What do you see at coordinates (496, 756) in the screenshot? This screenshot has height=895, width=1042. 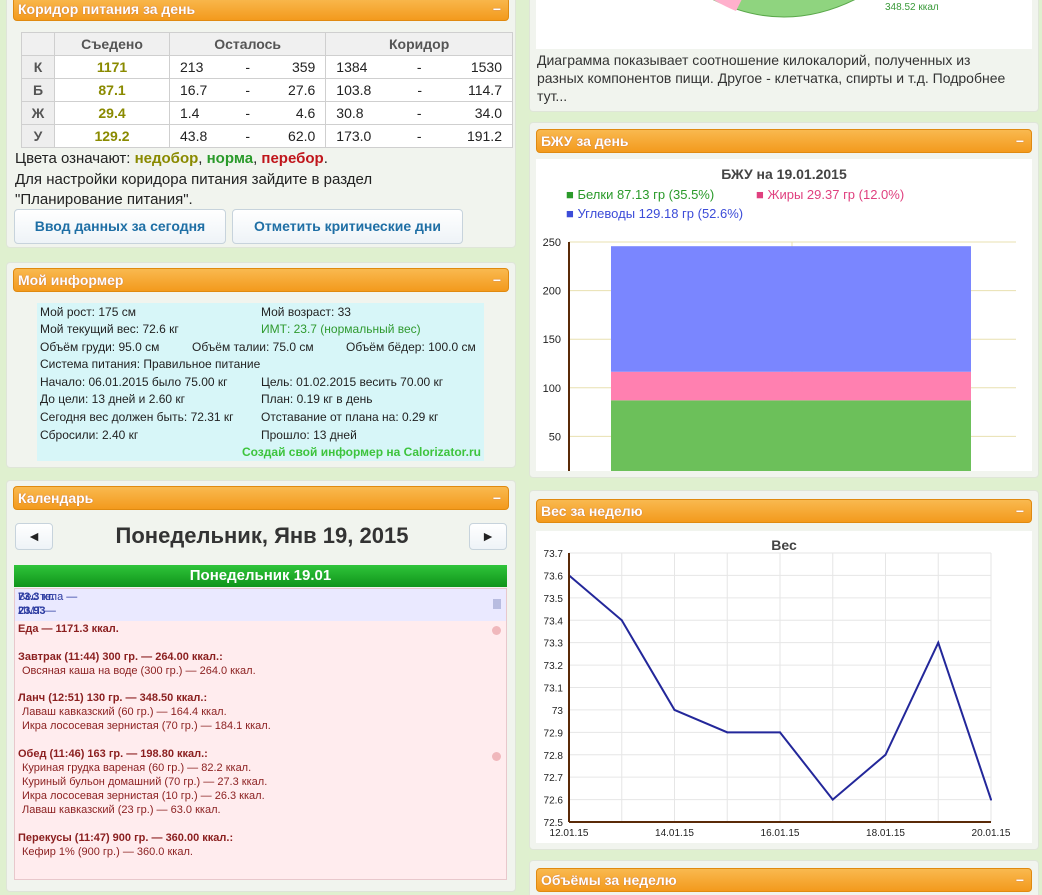 I see `lunch-edit-icon` at bounding box center [496, 756].